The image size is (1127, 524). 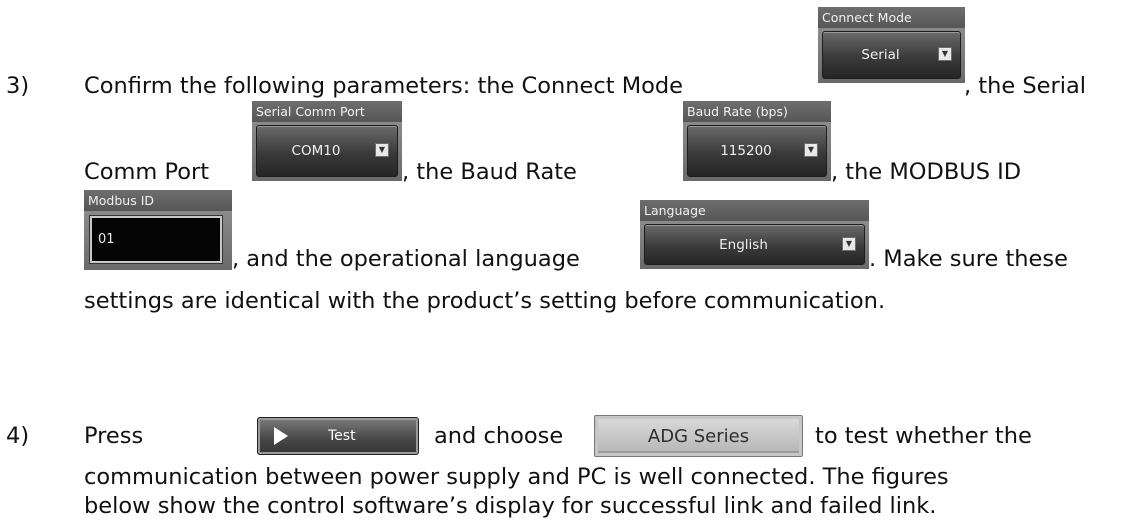 I want to click on baud-rate-select: 115200 ▼, so click(x=757, y=151).